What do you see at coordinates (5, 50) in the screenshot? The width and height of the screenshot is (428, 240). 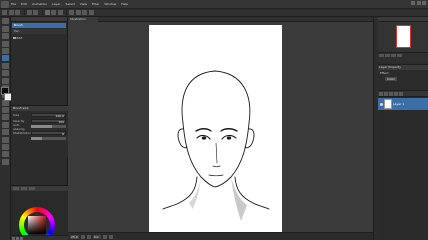 I see `eyedropper-tool-icon` at bounding box center [5, 50].